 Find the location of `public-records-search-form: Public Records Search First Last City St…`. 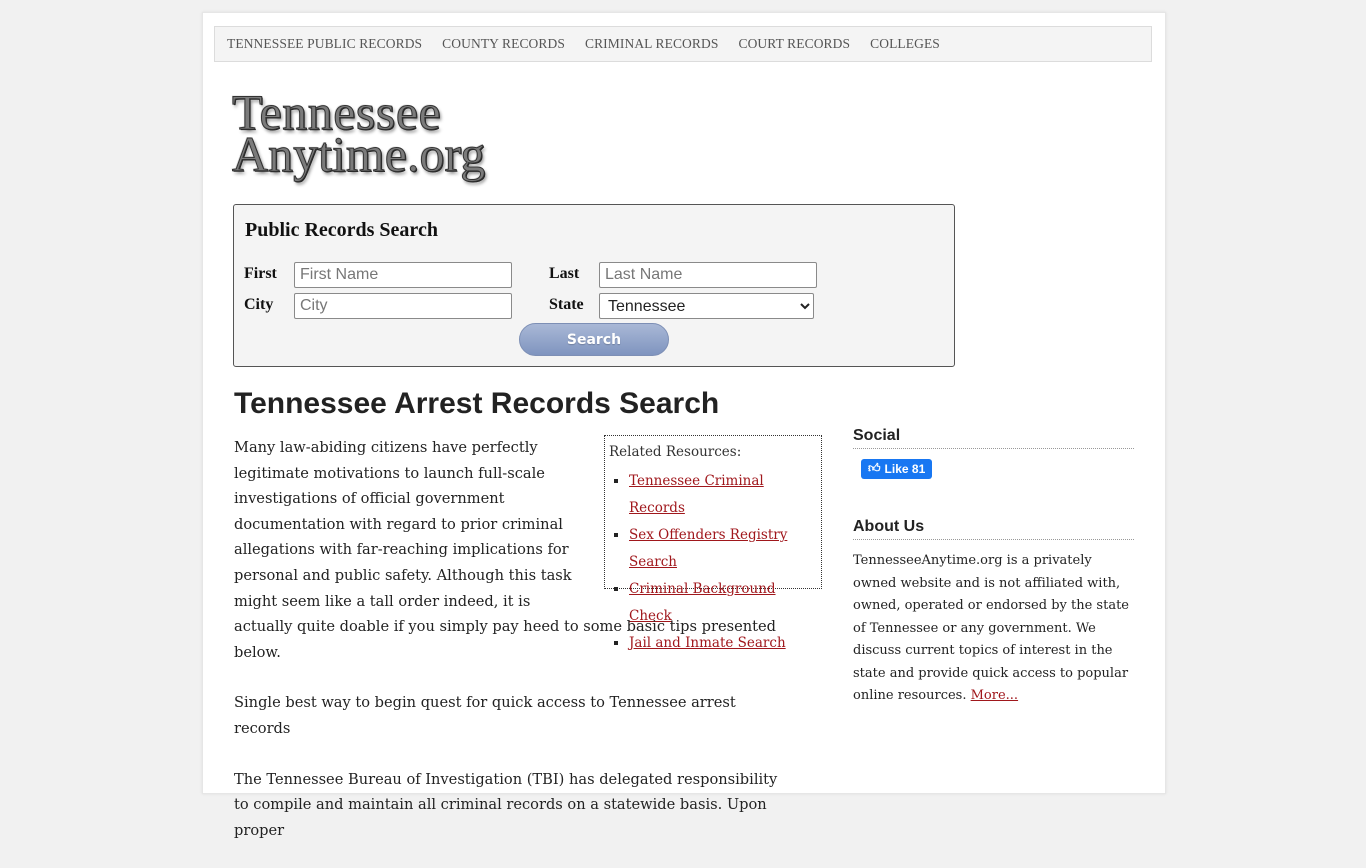

public-records-search-form: Public Records Search First Last City St… is located at coordinates (594, 285).